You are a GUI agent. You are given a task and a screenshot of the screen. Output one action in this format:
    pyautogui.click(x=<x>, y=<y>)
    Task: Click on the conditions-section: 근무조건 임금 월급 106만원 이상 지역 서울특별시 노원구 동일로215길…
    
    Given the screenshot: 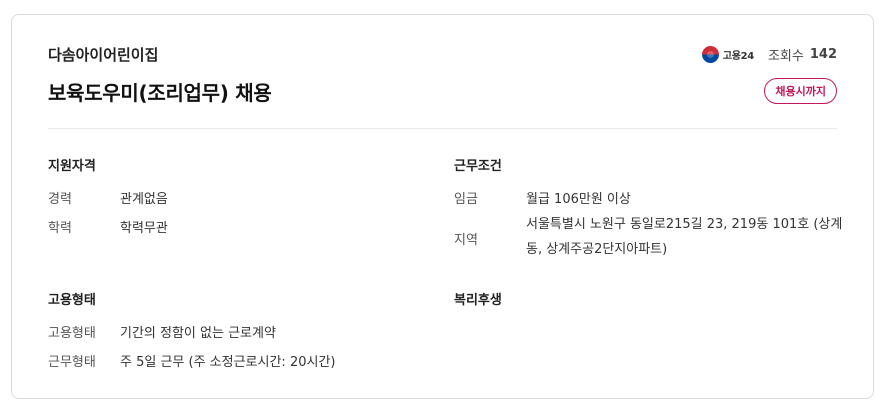 What is the action you would take?
    pyautogui.click(x=649, y=215)
    